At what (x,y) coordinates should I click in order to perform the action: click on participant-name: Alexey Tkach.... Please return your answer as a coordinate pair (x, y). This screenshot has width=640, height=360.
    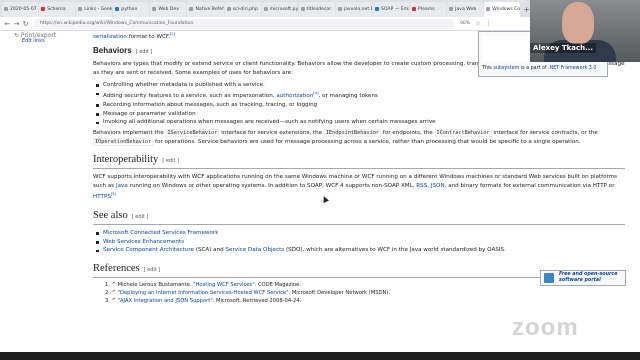
    Looking at the image, I should click on (563, 48).